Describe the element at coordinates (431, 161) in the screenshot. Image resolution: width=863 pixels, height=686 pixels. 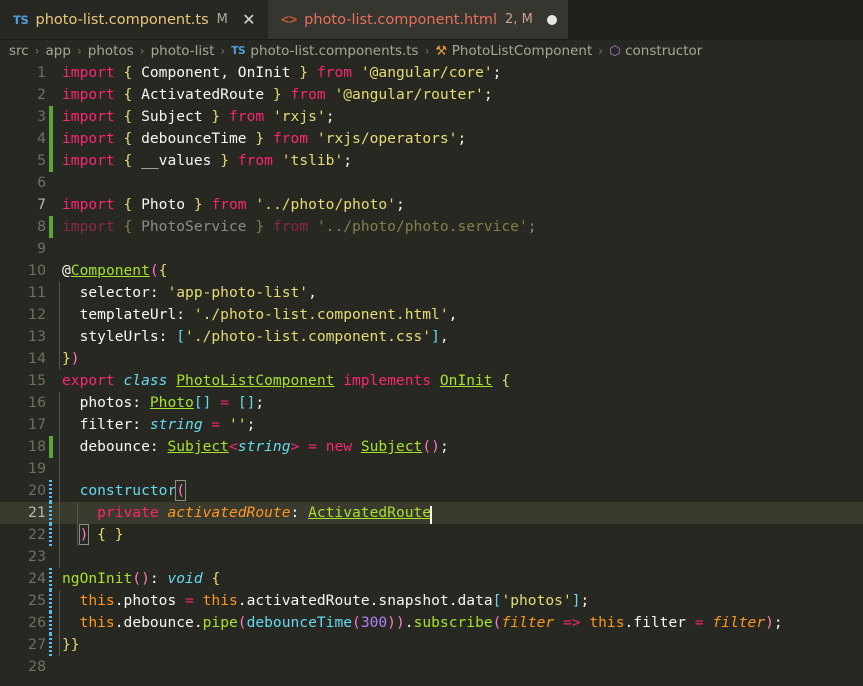
I see `code-line: 5 import { __values } from 'tslib';` at that location.